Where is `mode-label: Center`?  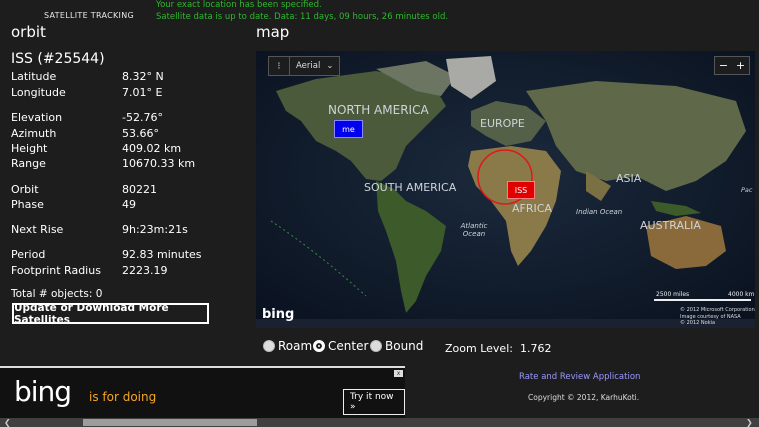
mode-label: Center is located at coordinates (348, 346).